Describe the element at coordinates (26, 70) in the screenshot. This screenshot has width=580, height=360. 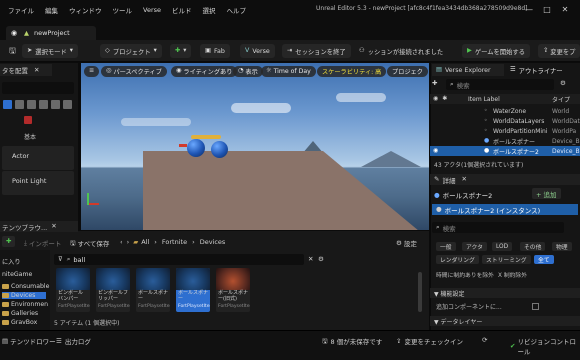
I see `place-actors-tab: タを配置 ✕` at that location.